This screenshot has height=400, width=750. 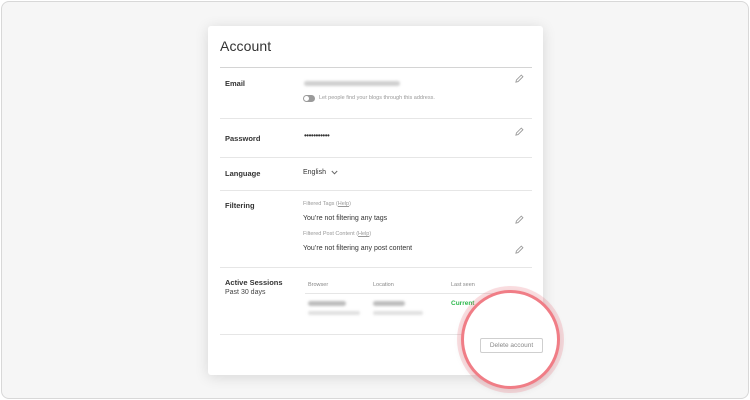 What do you see at coordinates (317, 135) in the screenshot?
I see `password-masked-value: •••••••••••` at bounding box center [317, 135].